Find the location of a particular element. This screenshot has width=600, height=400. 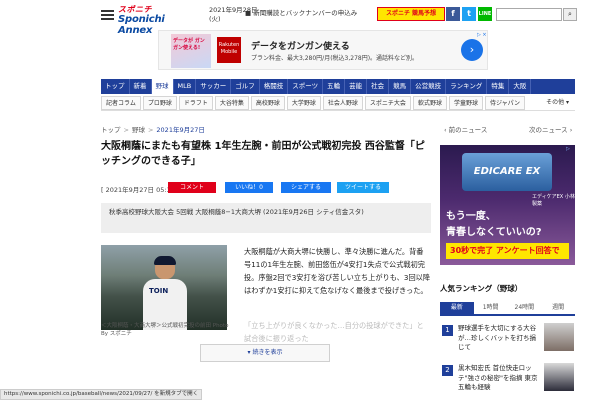

ad-choices-icon: ▷ is located at coordinates (568, 149).